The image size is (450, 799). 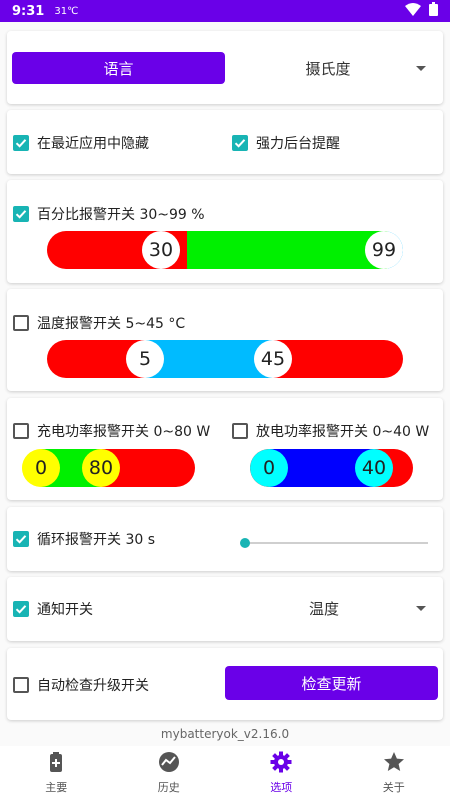 What do you see at coordinates (161, 250) in the screenshot?
I see `range-low-knob: 30` at bounding box center [161, 250].